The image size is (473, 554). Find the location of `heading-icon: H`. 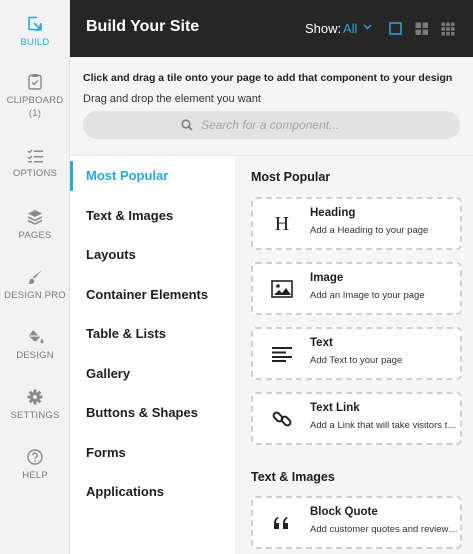

heading-icon: H is located at coordinates (282, 224).